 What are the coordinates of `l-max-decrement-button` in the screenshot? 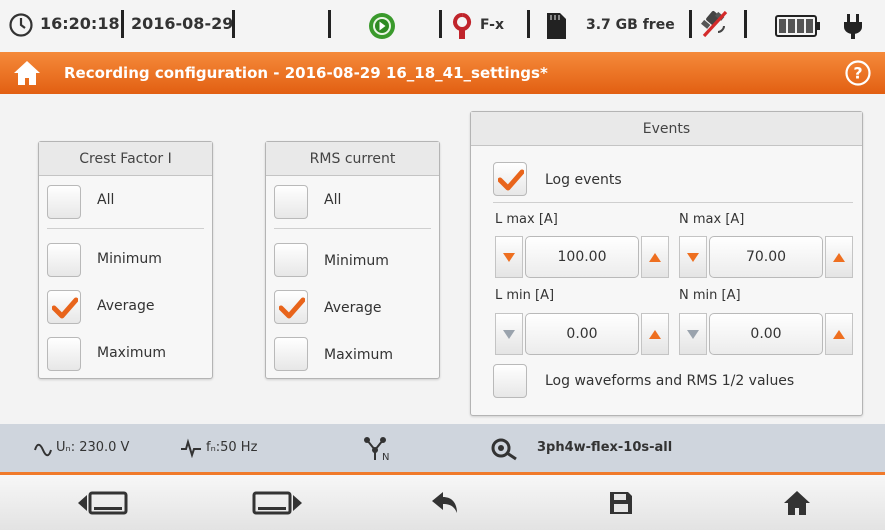 It's located at (509, 257).